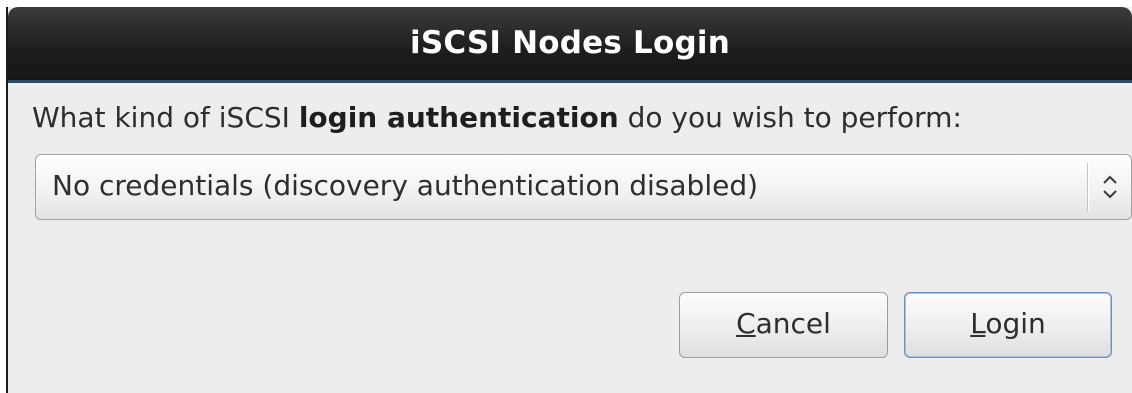 The image size is (1132, 393). Describe the element at coordinates (1015, 323) in the screenshot. I see `login-label-rest: ogin` at that location.